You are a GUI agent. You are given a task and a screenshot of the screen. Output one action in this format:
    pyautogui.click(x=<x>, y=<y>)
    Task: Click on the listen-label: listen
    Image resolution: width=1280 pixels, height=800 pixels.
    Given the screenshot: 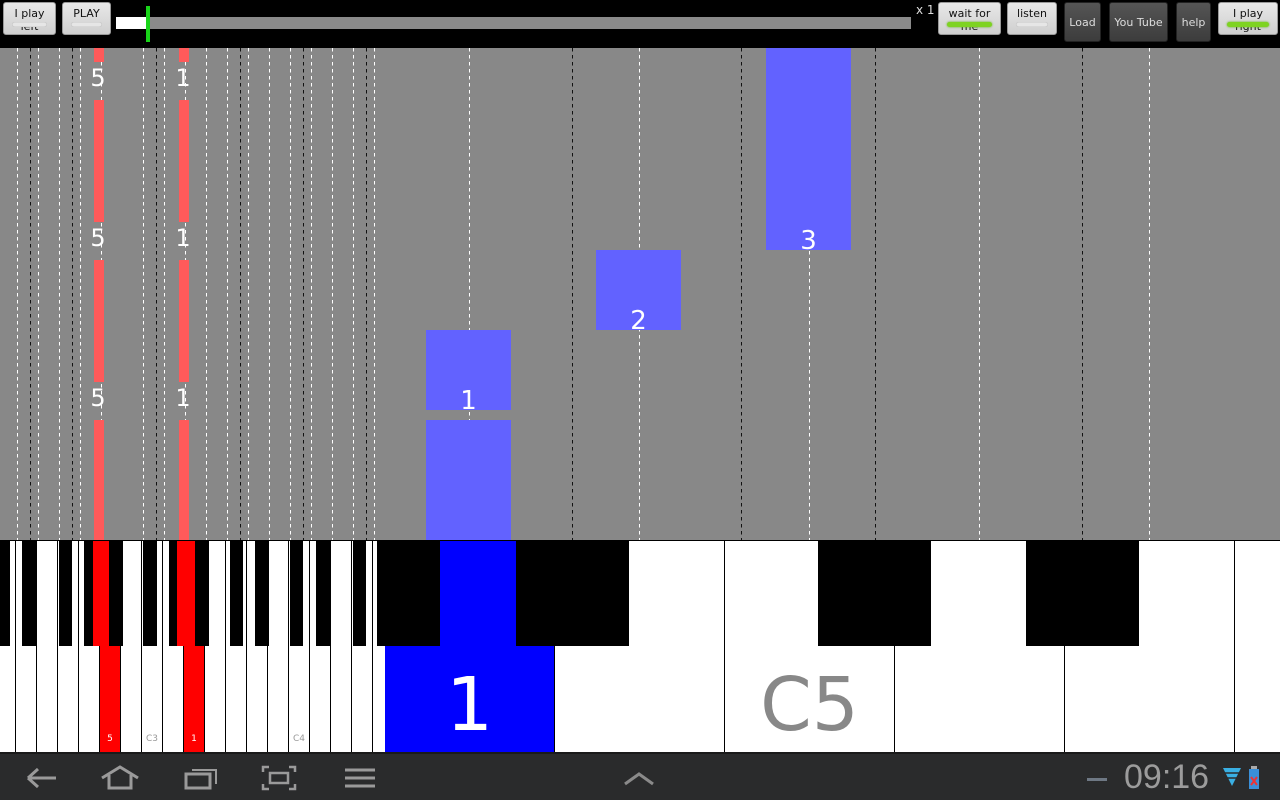 What is the action you would take?
    pyautogui.click(x=1032, y=13)
    